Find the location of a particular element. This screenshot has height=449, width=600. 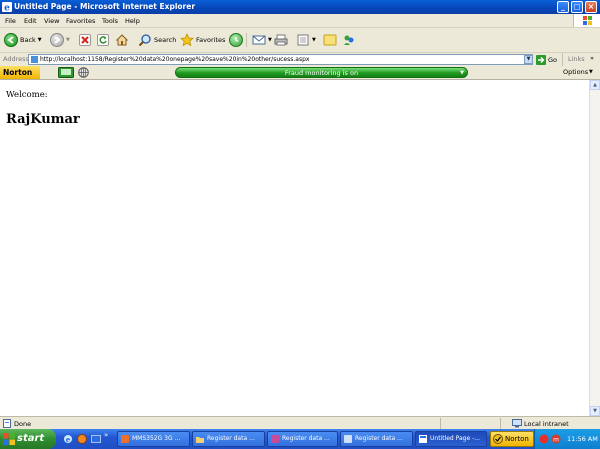

mail-icon is located at coordinates (259, 40).